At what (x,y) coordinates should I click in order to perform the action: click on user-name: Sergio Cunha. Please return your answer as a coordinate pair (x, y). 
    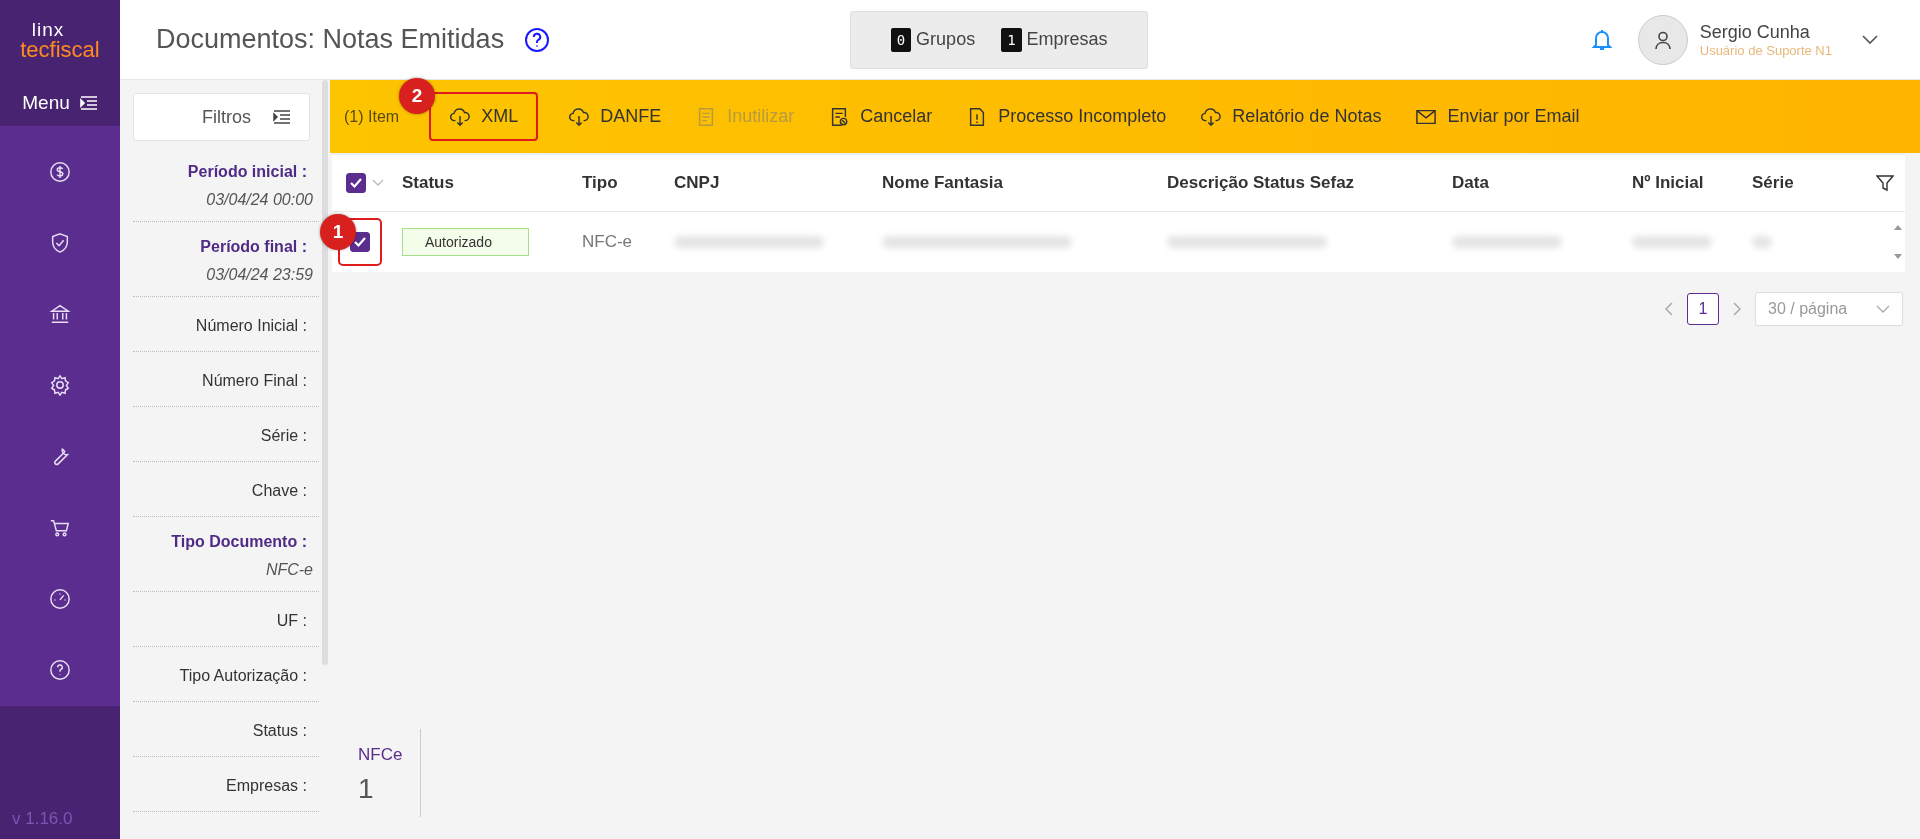
    Looking at the image, I should click on (1755, 32).